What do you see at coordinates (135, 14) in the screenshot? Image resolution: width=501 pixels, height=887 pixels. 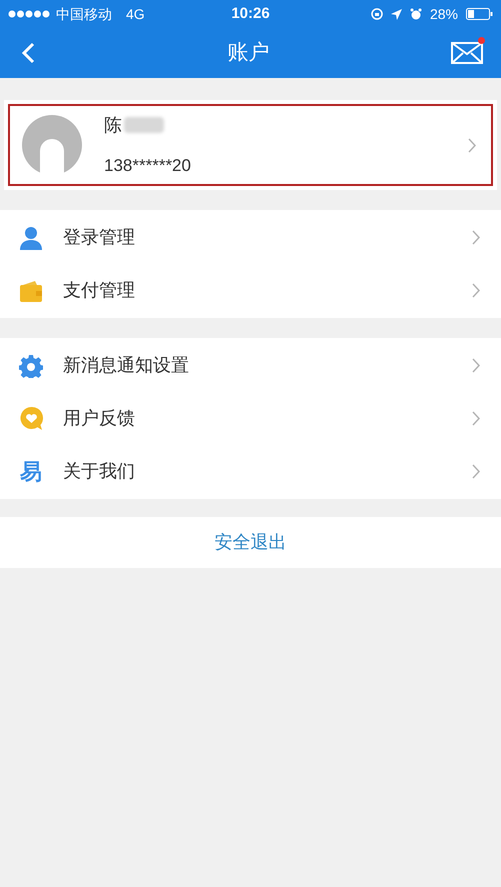 I see `network-text: 4G` at bounding box center [135, 14].